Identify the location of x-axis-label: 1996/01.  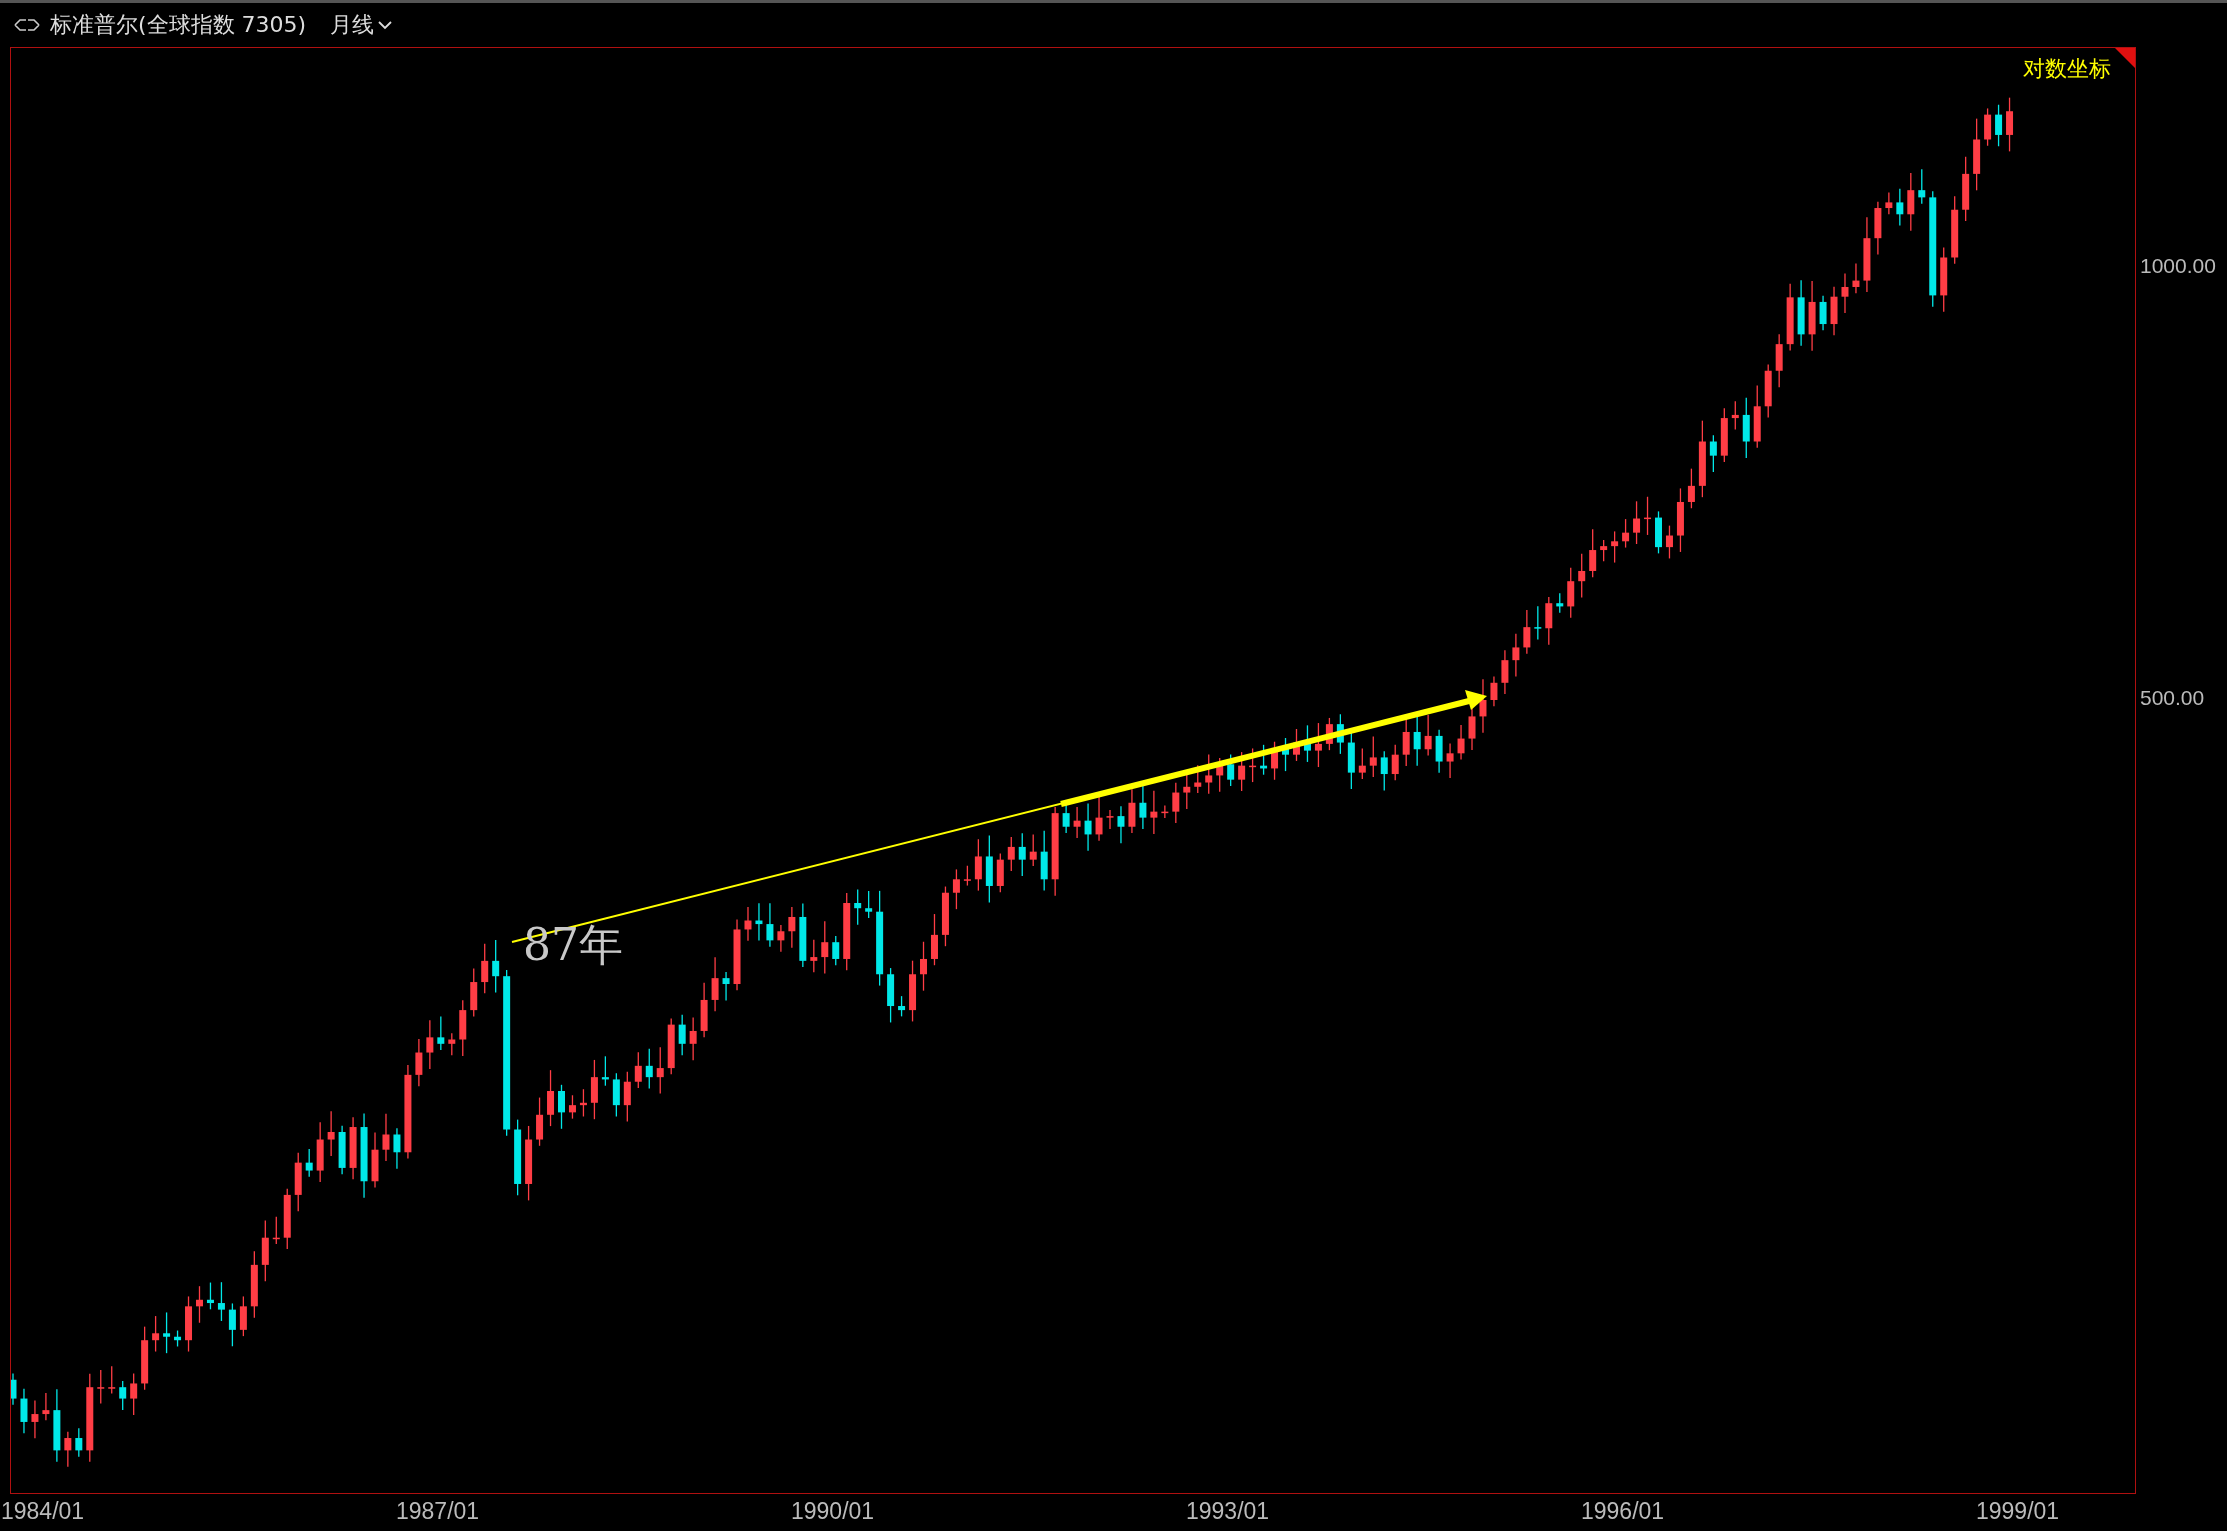
(1623, 1511).